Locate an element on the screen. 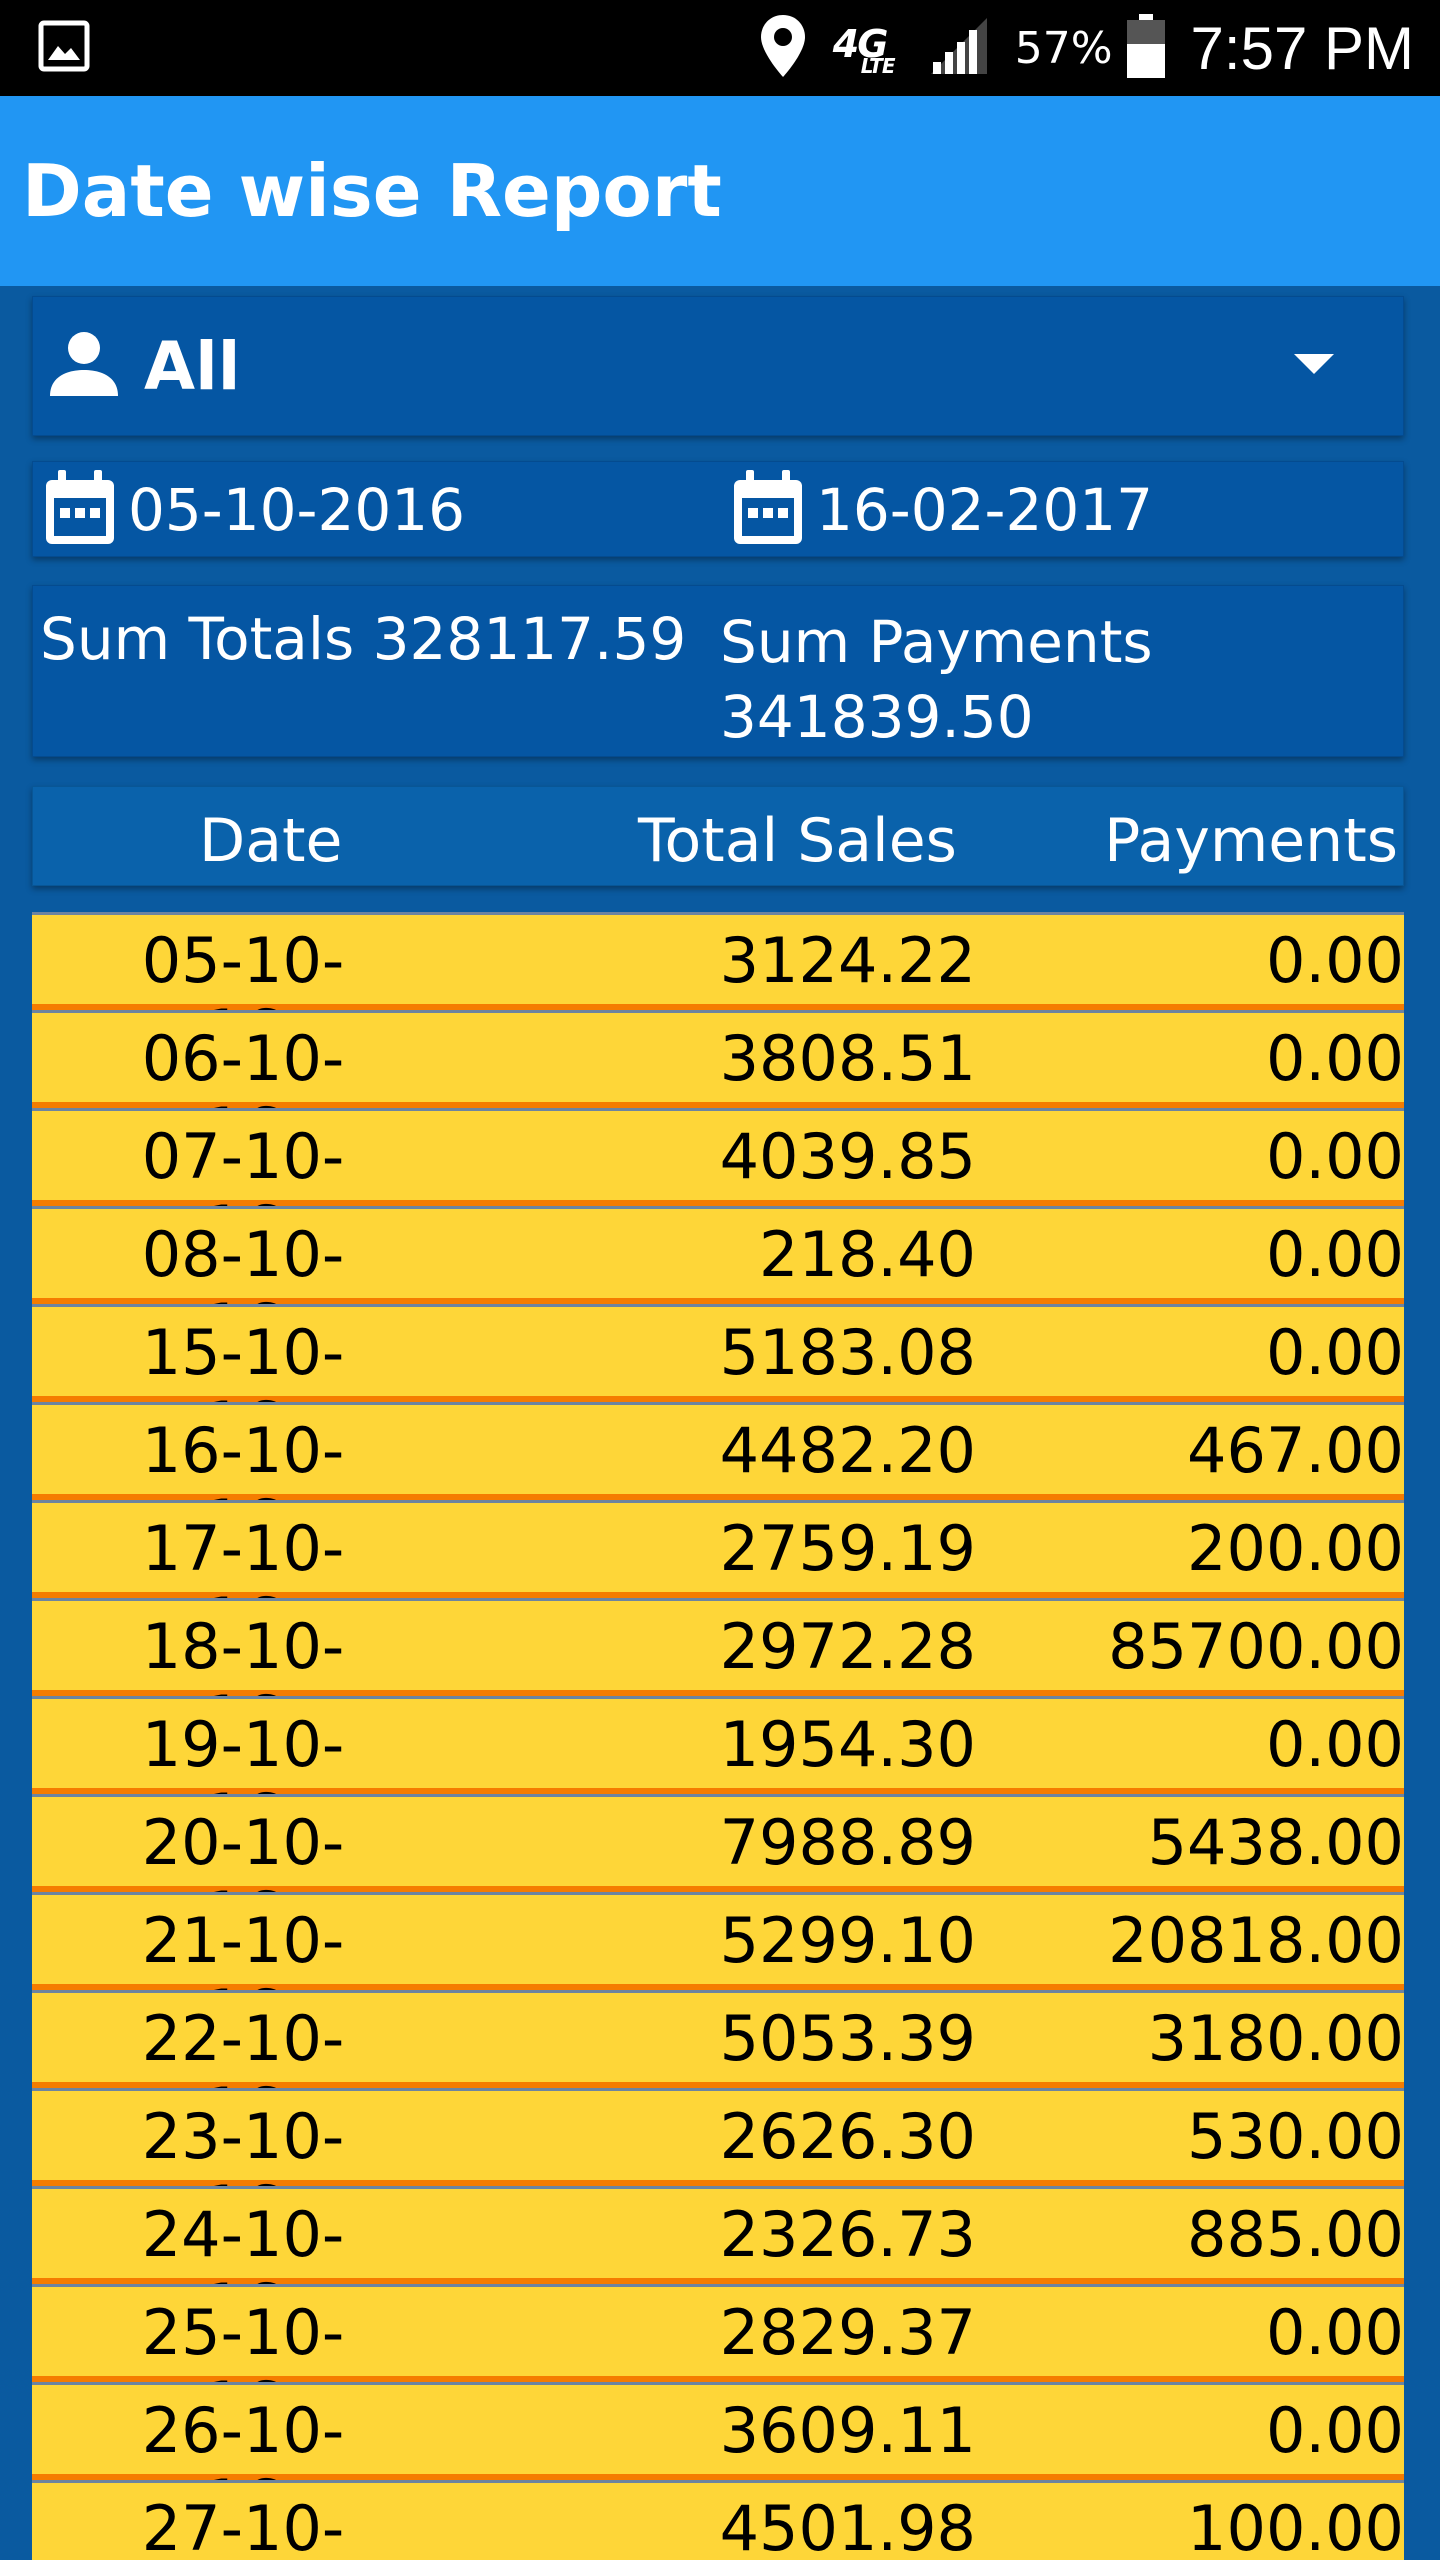 The height and width of the screenshot is (2560, 1440). row-total-sales-cell: 4482.20 is located at coordinates (847, 1450).